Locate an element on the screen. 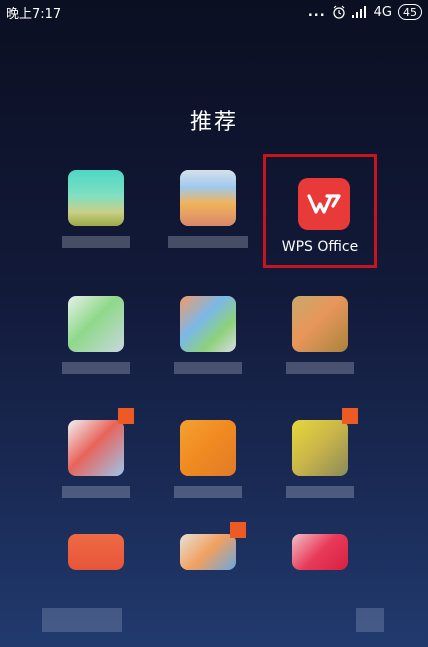 This screenshot has width=428, height=647. status-time: 晚上7:17 is located at coordinates (34, 14).